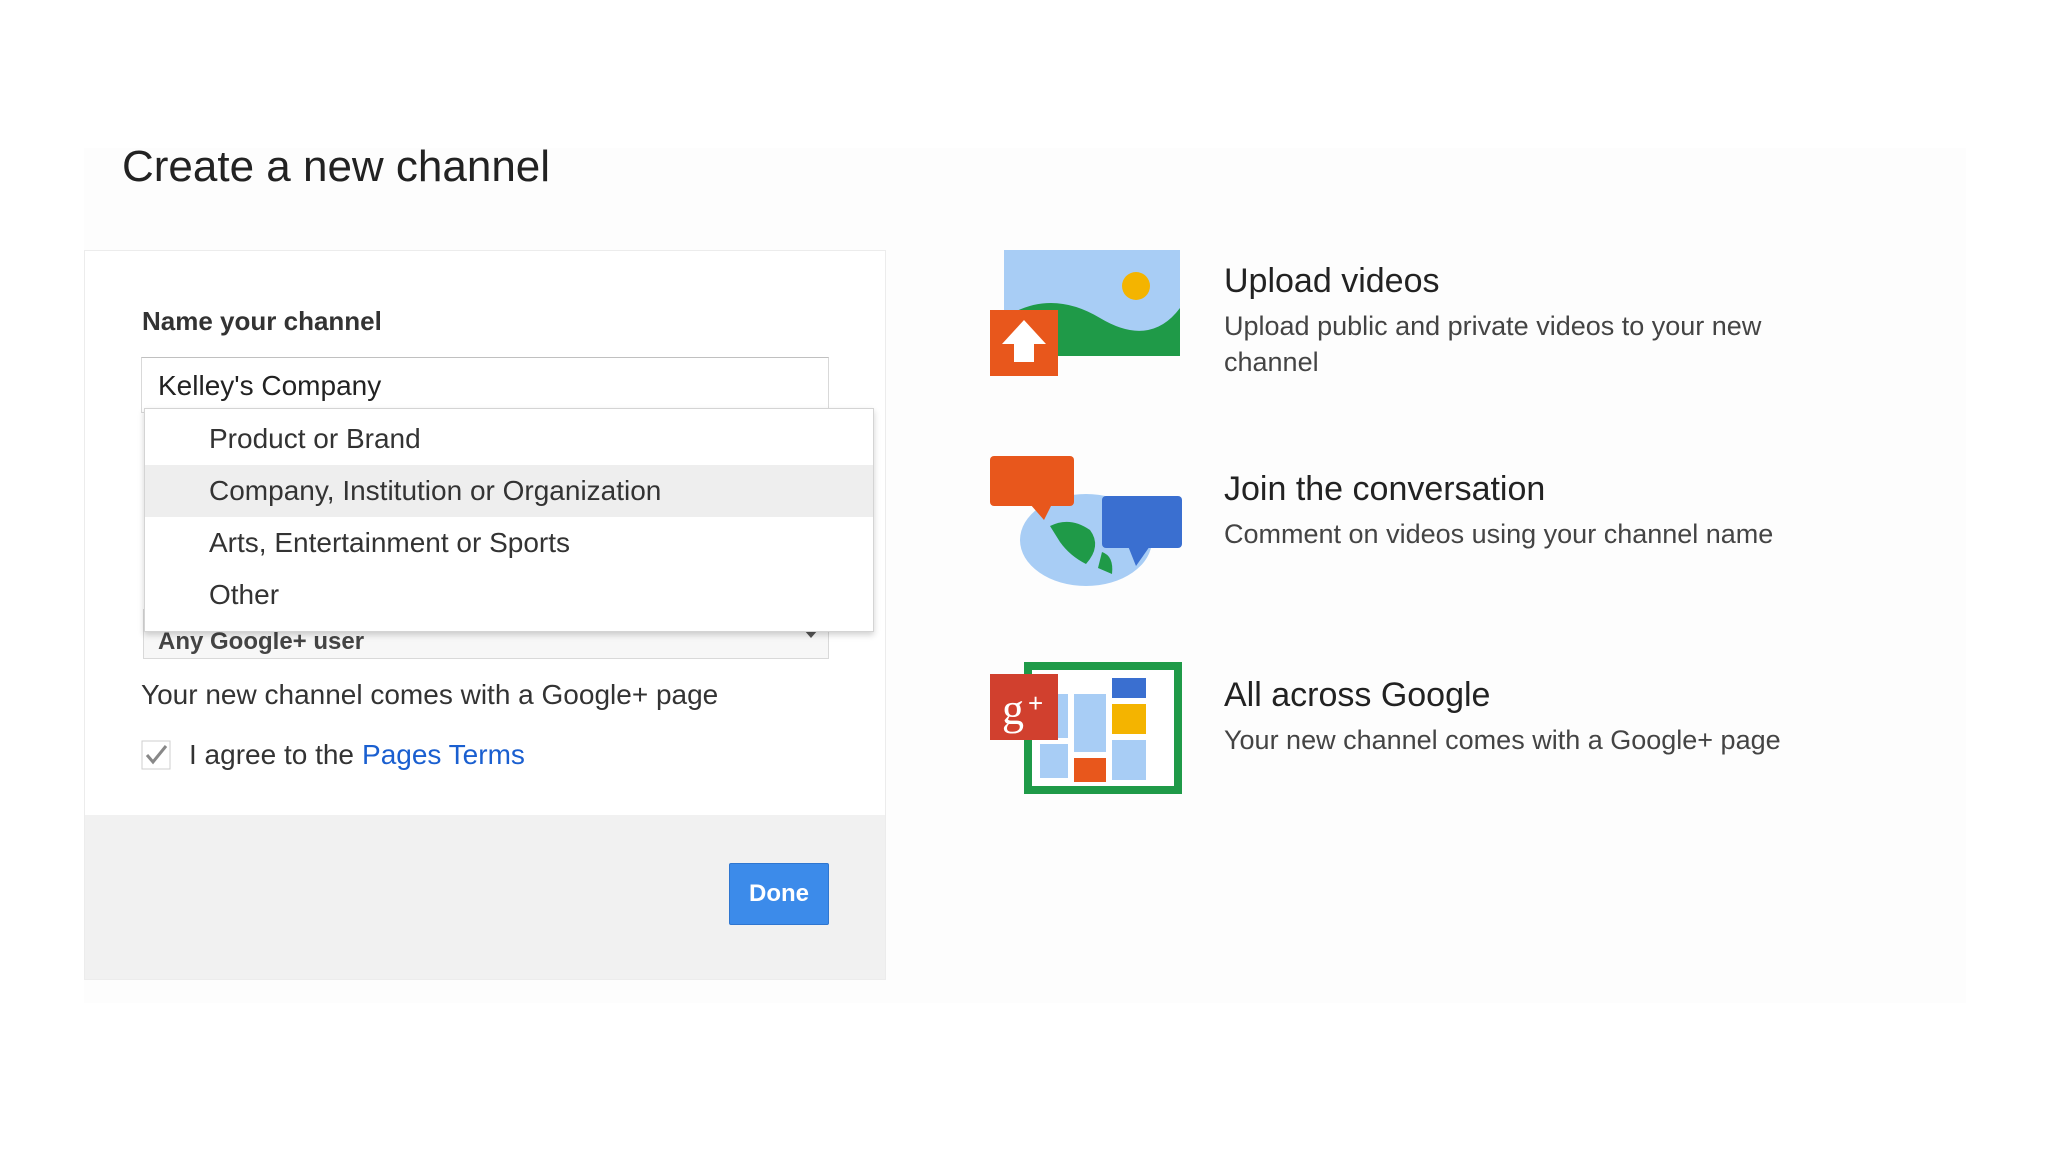  I want to click on feature-title: All across Google, so click(1357, 695).